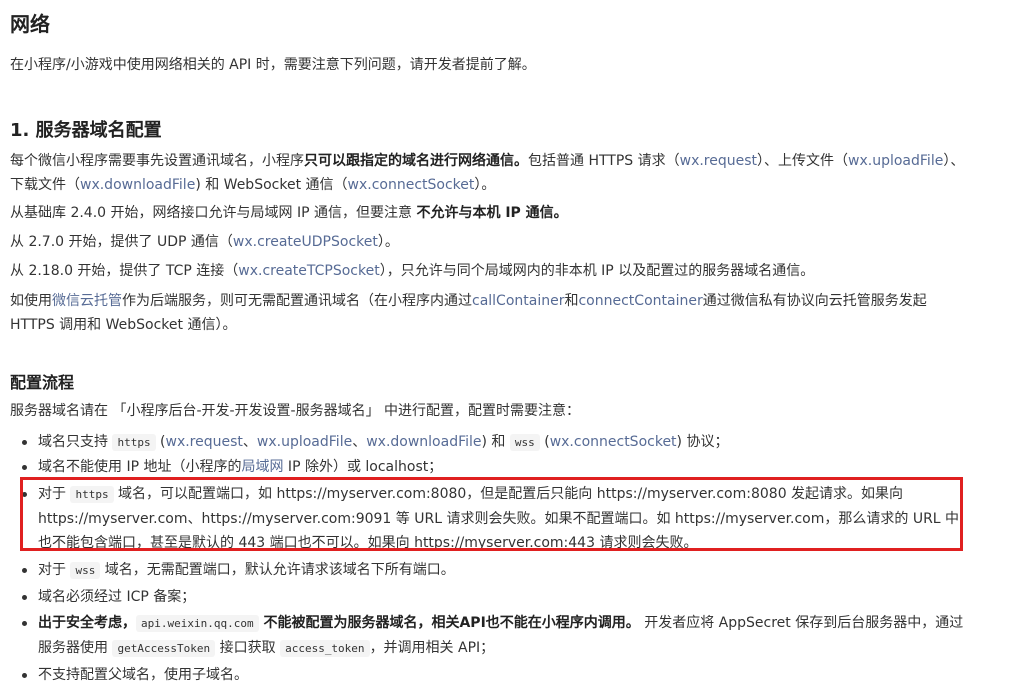 The height and width of the screenshot is (687, 1013). What do you see at coordinates (86, 130) in the screenshot?
I see `section-heading-domain-config: 1. 服务器域名配置` at bounding box center [86, 130].